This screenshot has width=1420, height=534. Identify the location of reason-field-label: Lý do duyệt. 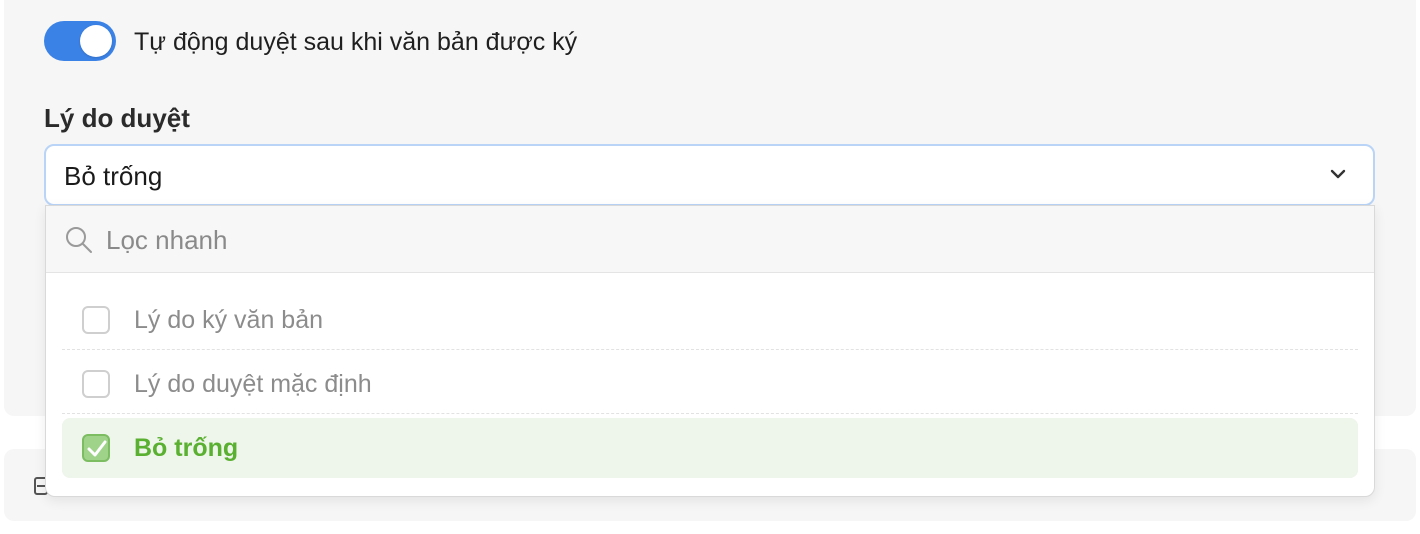
(117, 118).